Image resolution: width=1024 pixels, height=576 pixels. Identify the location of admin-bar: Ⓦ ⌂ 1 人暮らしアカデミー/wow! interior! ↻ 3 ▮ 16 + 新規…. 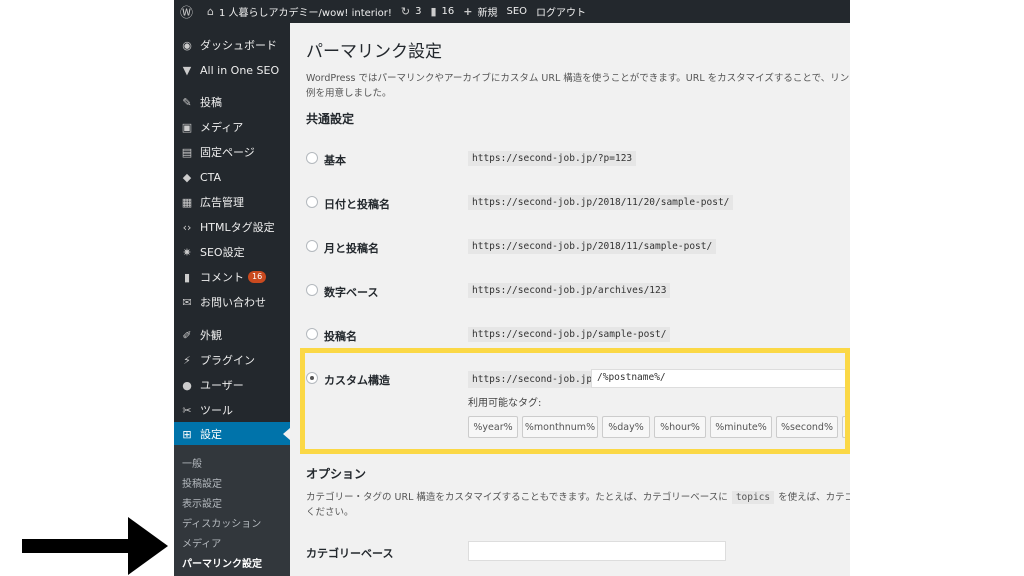
(512, 11).